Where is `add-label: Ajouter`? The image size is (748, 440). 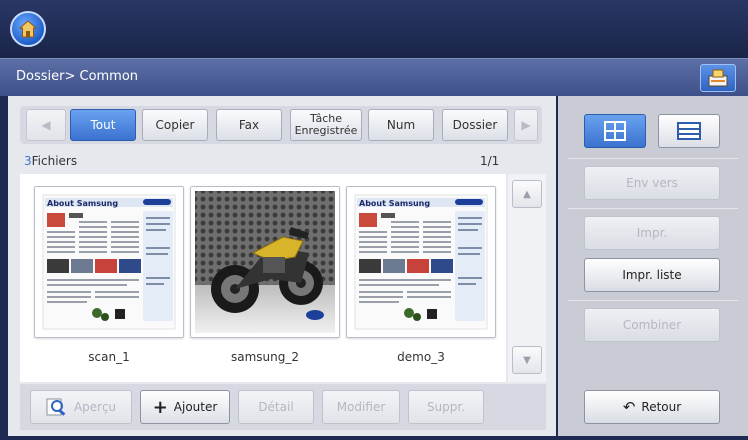
add-label: Ajouter is located at coordinates (195, 407).